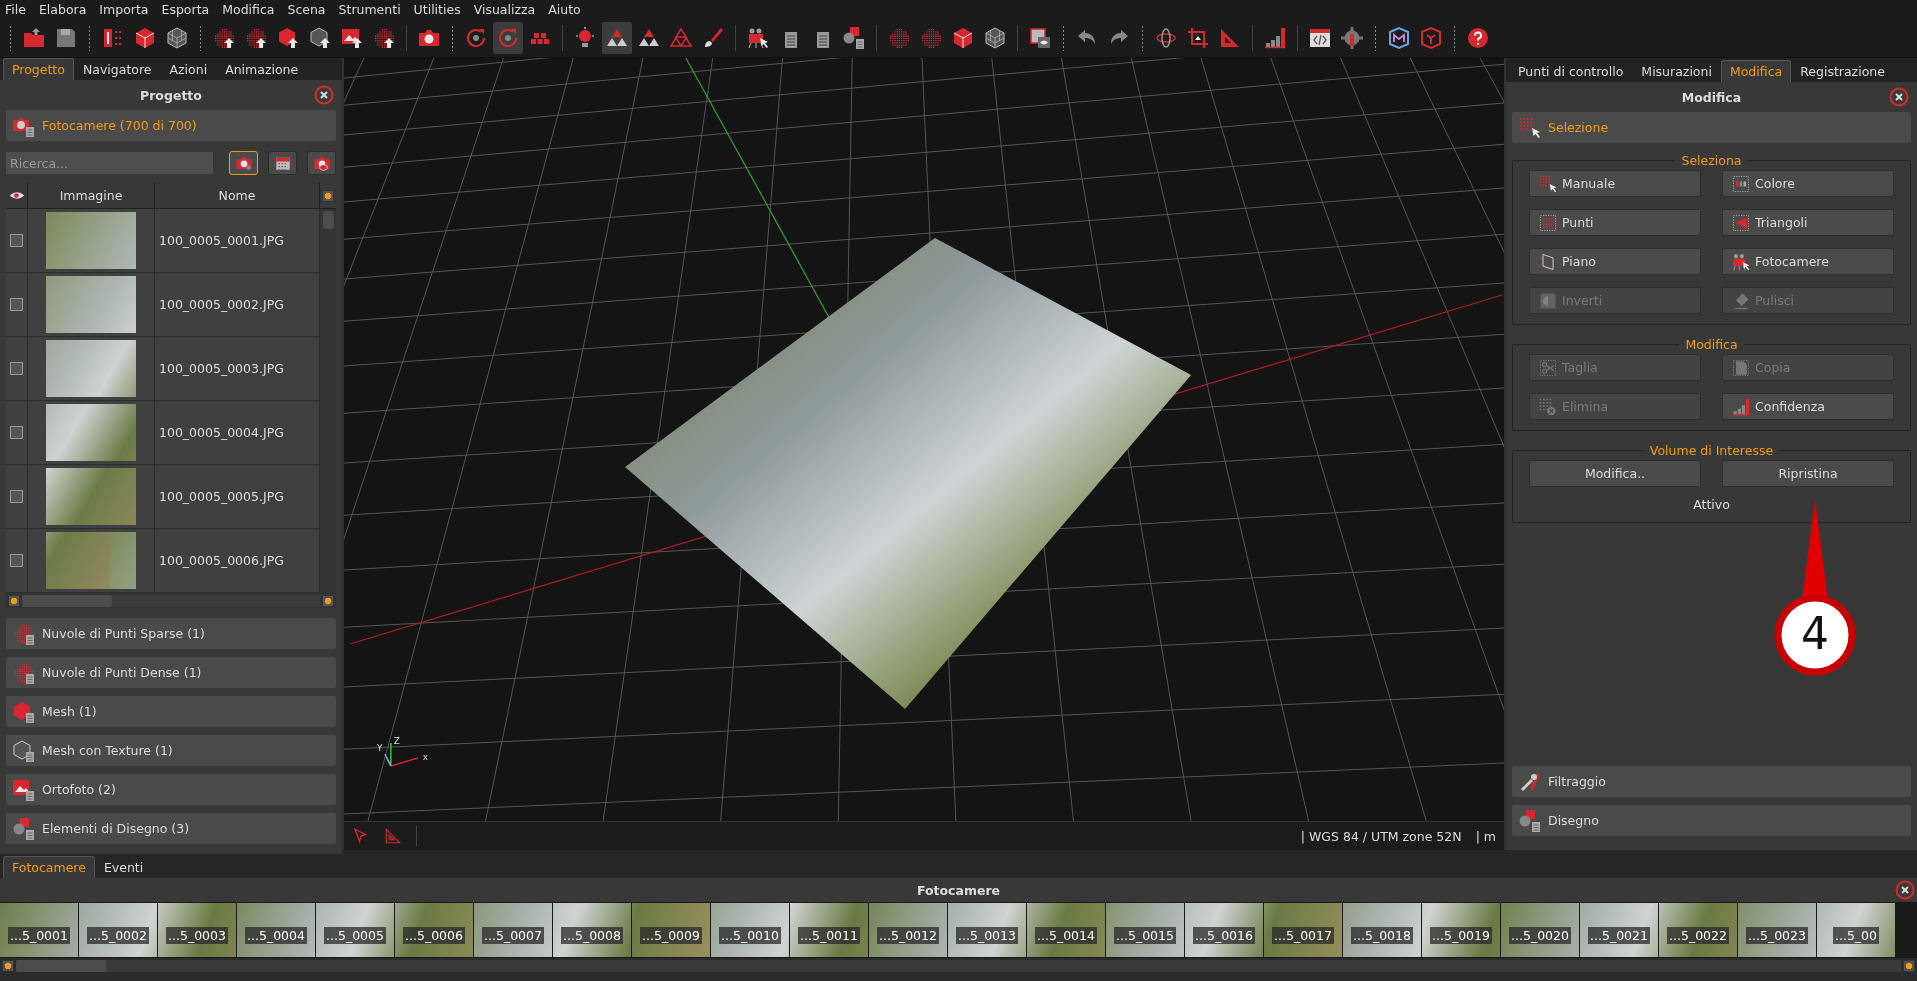  What do you see at coordinates (276, 935) in the screenshot?
I see `thumbnail-label: ...5_0004` at bounding box center [276, 935].